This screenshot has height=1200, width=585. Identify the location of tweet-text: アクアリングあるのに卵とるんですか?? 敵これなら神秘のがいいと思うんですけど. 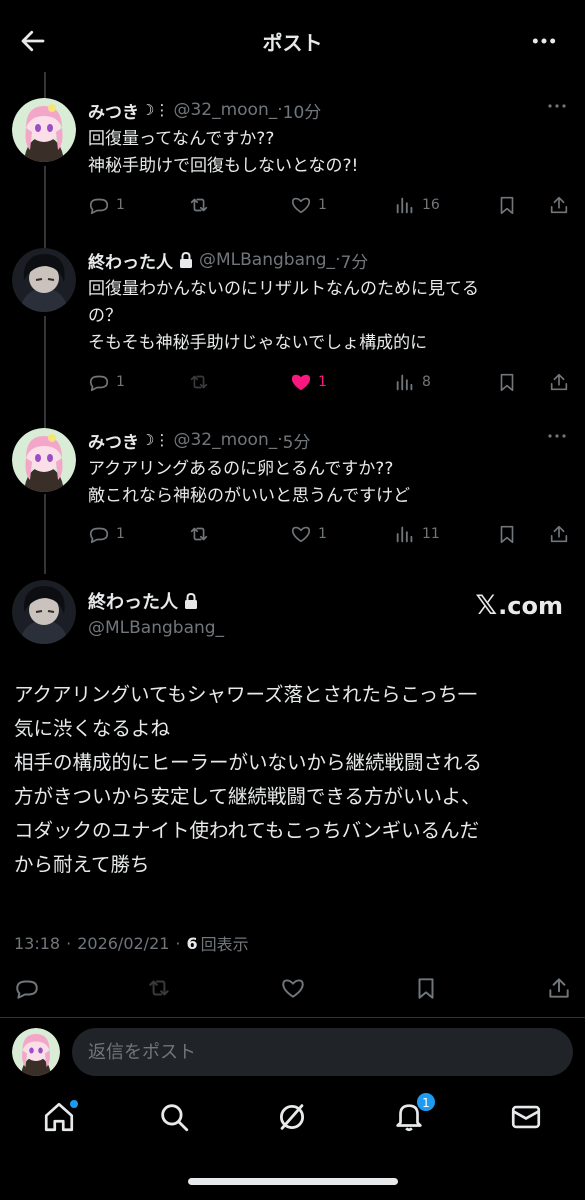
(249, 483).